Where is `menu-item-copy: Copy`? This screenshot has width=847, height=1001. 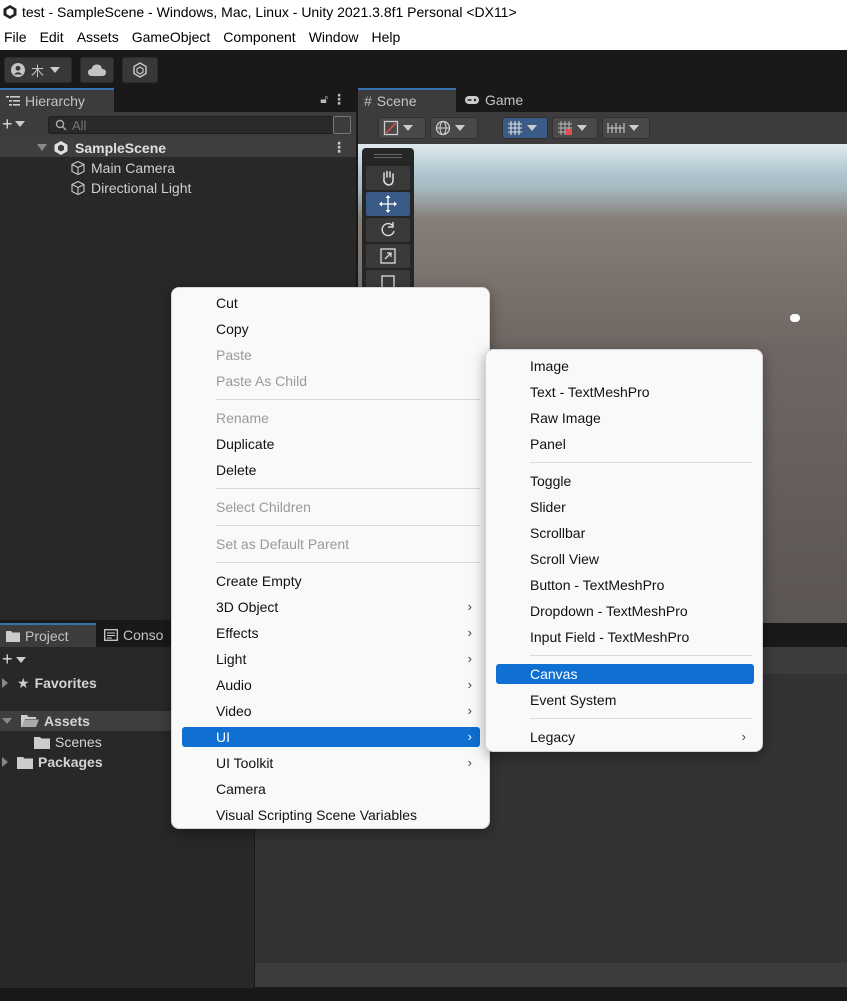 menu-item-copy: Copy is located at coordinates (331, 329).